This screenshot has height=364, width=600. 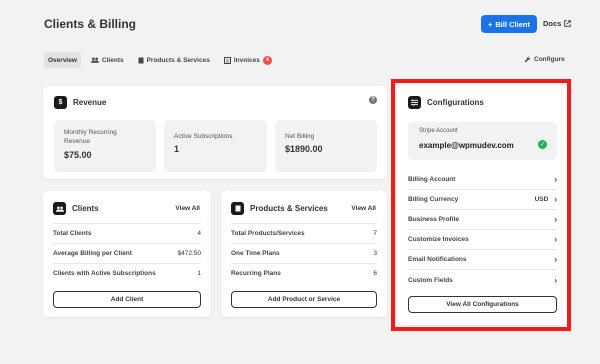 I want to click on stripe-account-box: Stripe Account example@wpmudev.com ✓, so click(x=482, y=141).